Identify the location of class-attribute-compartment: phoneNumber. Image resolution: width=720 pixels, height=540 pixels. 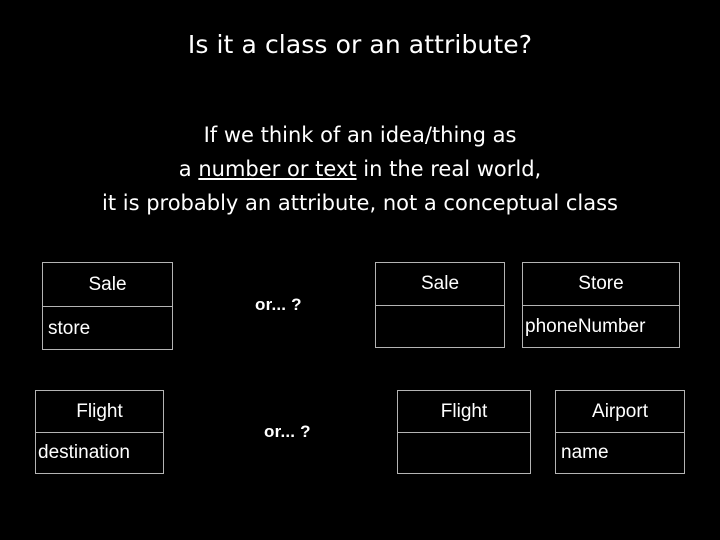
(585, 326).